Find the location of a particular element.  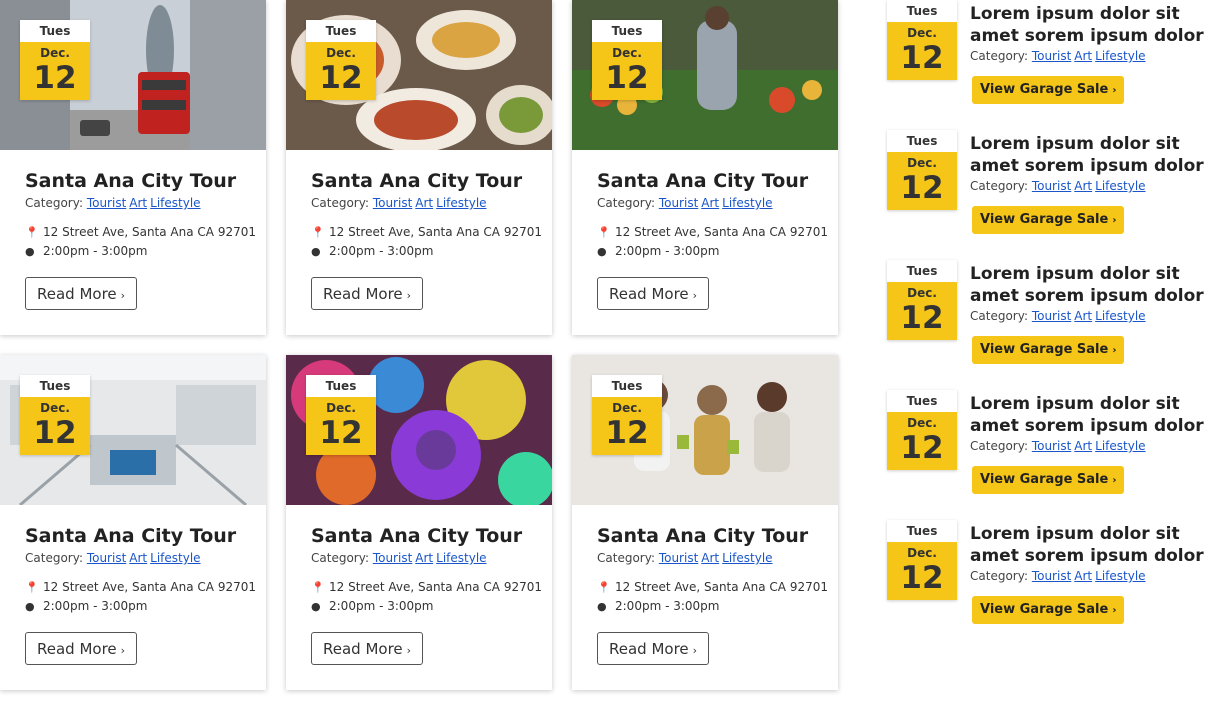

sale-date-badge: Tues Dec. 12 is located at coordinates (922, 560).